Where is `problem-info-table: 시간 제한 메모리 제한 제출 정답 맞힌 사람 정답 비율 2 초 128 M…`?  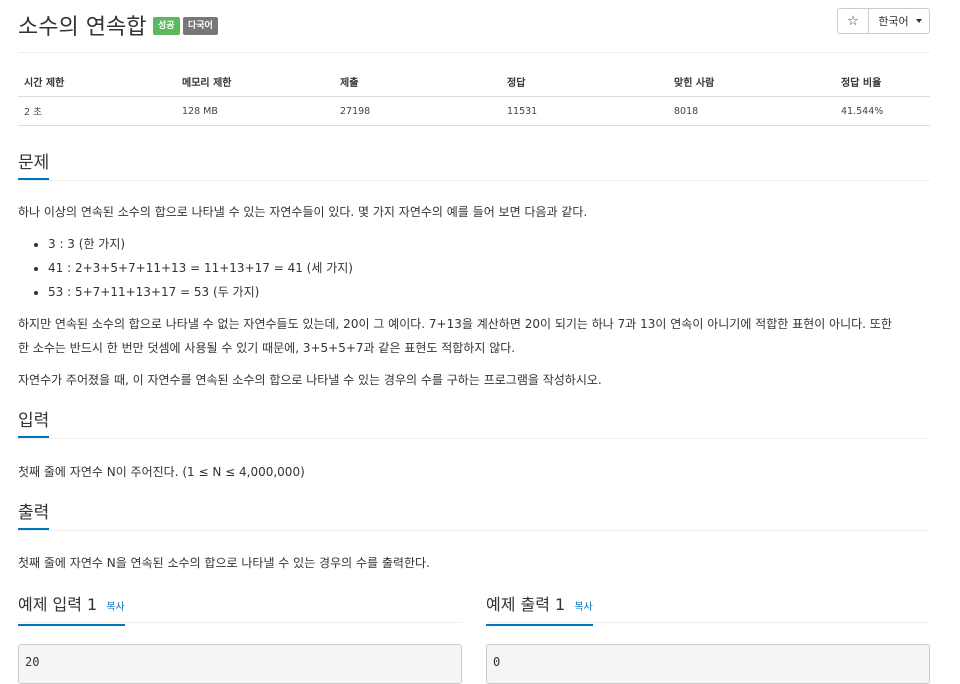 problem-info-table: 시간 제한 메모리 제한 제출 정답 맞힌 사람 정답 비율 2 초 128 M… is located at coordinates (474, 96).